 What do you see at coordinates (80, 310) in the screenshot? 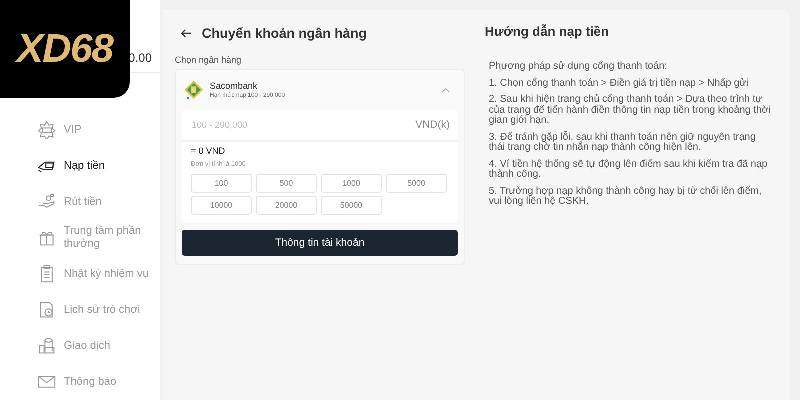
I see `sidebar-item: Lịch sử trò chơi` at bounding box center [80, 310].